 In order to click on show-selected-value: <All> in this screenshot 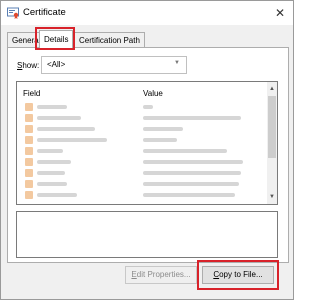, I will do `click(56, 64)`.